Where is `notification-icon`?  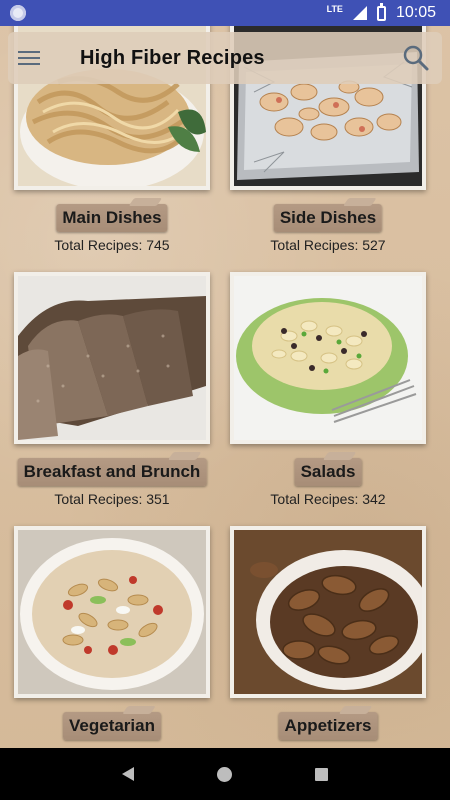
notification-icon is located at coordinates (18, 13).